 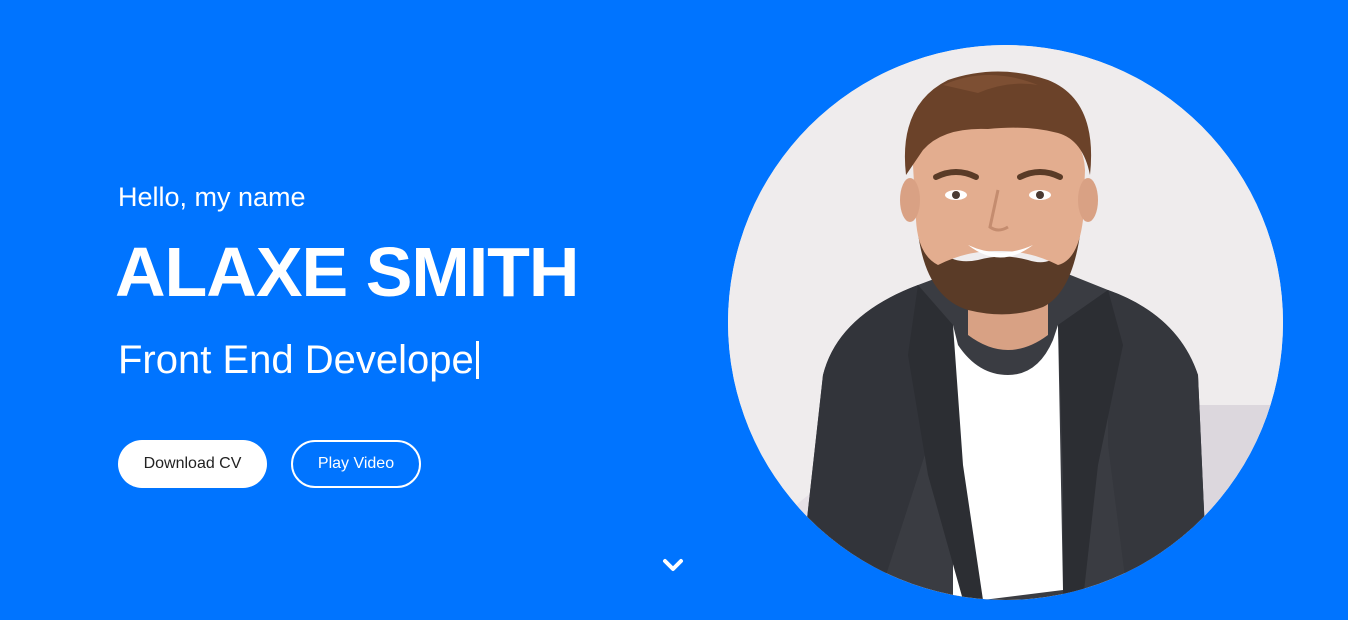 What do you see at coordinates (356, 464) in the screenshot?
I see `play-video-button: Play Video` at bounding box center [356, 464].